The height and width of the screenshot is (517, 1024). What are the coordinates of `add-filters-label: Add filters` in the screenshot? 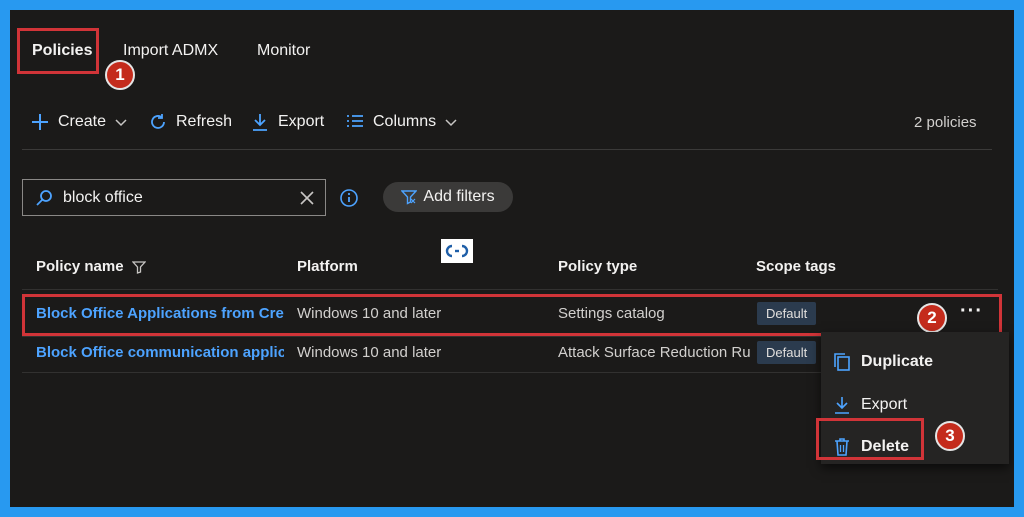 It's located at (459, 196).